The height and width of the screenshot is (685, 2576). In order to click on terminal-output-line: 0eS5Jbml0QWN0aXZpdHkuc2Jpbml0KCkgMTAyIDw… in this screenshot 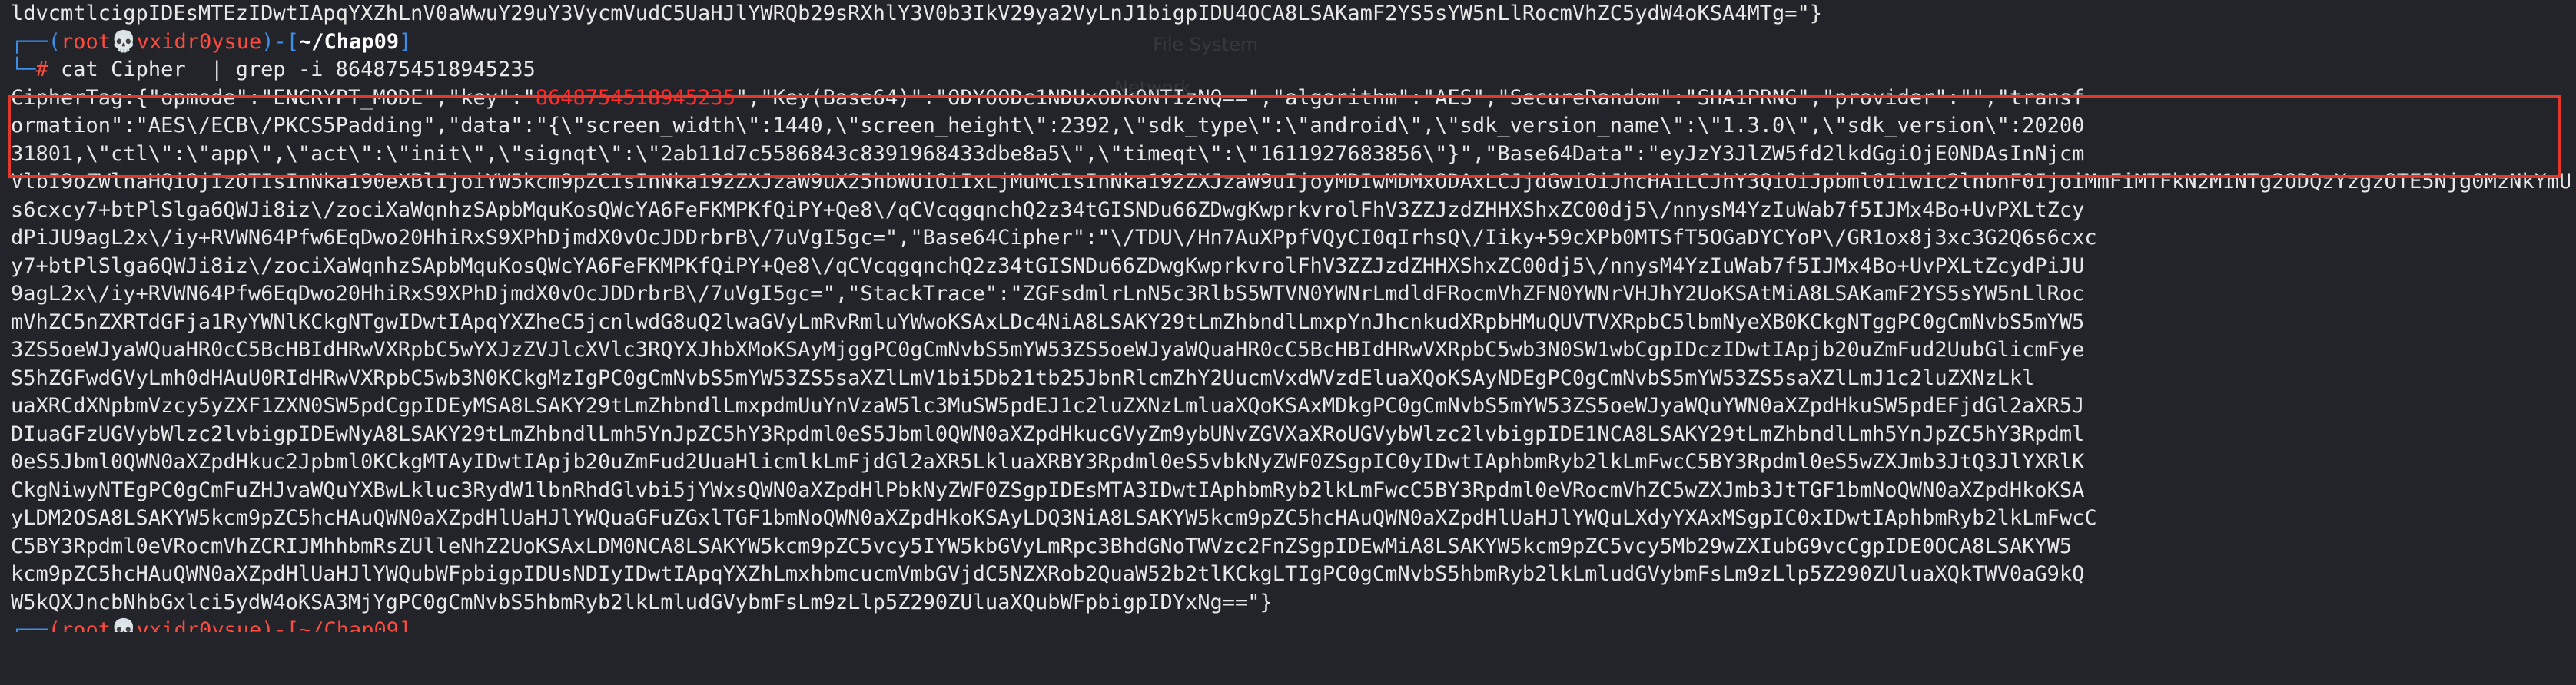, I will do `click(1048, 462)`.